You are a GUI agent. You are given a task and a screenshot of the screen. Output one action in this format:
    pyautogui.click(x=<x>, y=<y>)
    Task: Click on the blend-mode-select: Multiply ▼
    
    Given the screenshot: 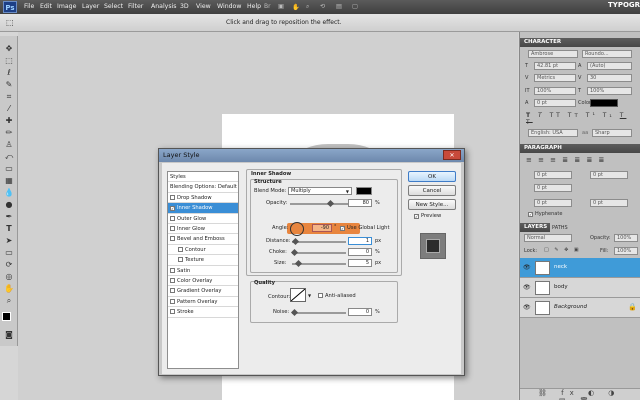 What is the action you would take?
    pyautogui.click(x=320, y=191)
    